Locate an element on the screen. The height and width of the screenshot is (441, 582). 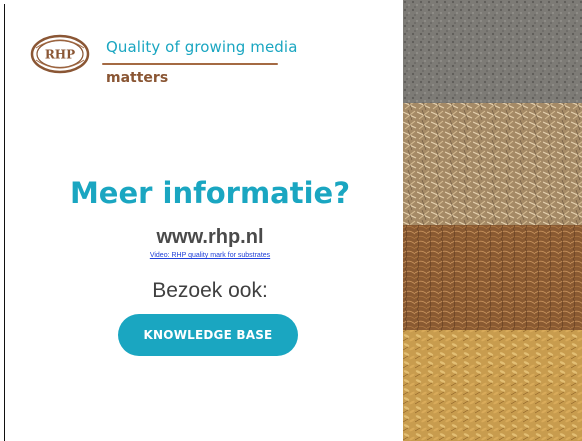
knowledge-base-button: KNOWLEDGE BASE is located at coordinates (208, 335).